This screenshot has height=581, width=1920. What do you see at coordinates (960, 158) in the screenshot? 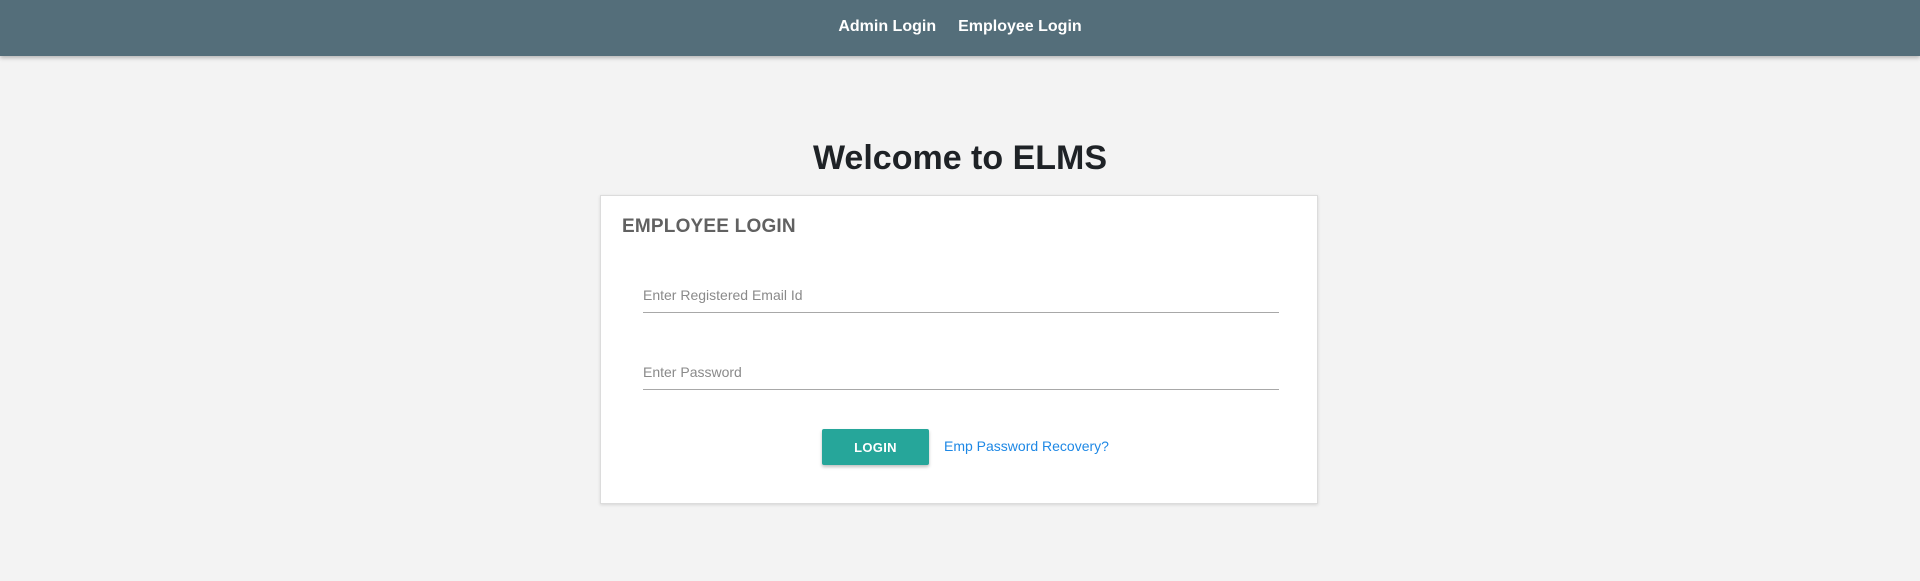
I see `page-title: Welcome to ELMS` at bounding box center [960, 158].